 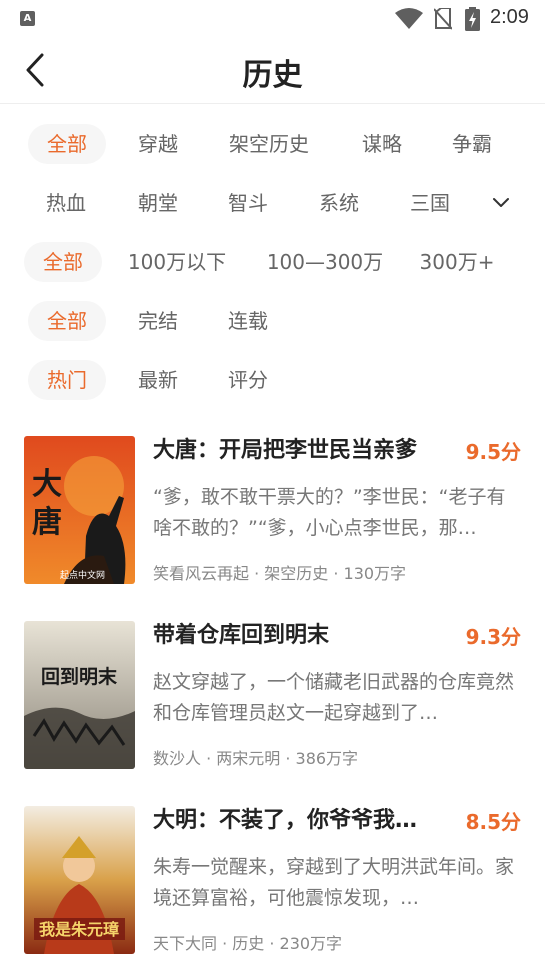 I want to click on cover-title-line1: 大, so click(x=47, y=484).